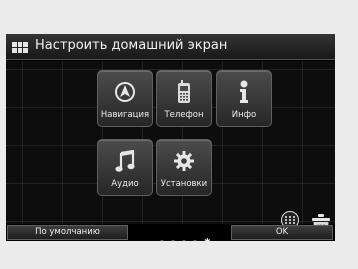  Describe the element at coordinates (131, 45) in the screenshot. I see `page-title: Настроить домашний экран` at that location.